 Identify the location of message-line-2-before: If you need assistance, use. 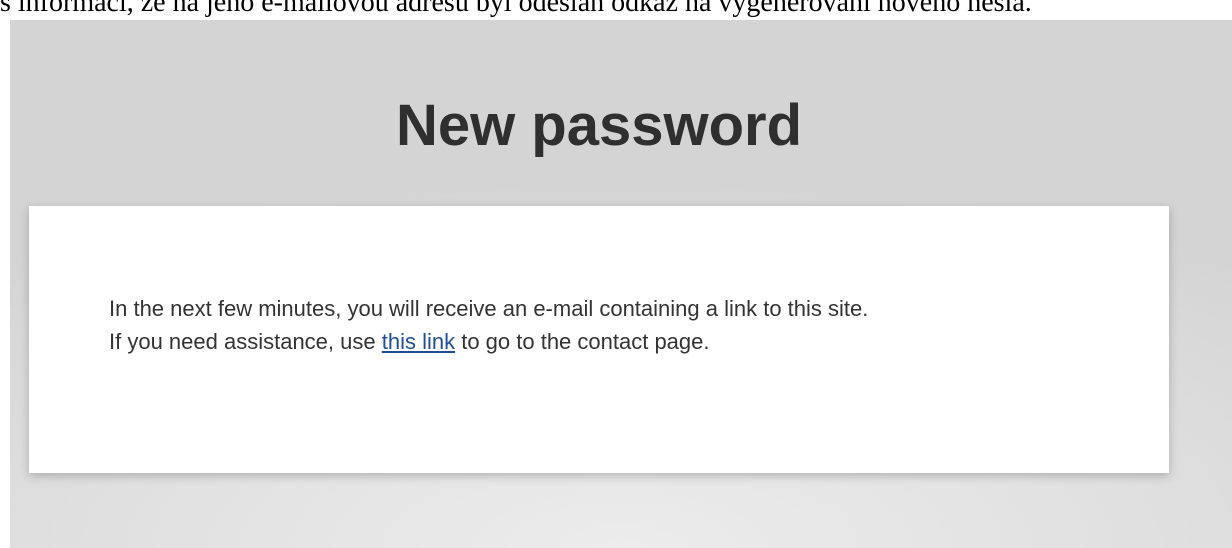
(245, 341).